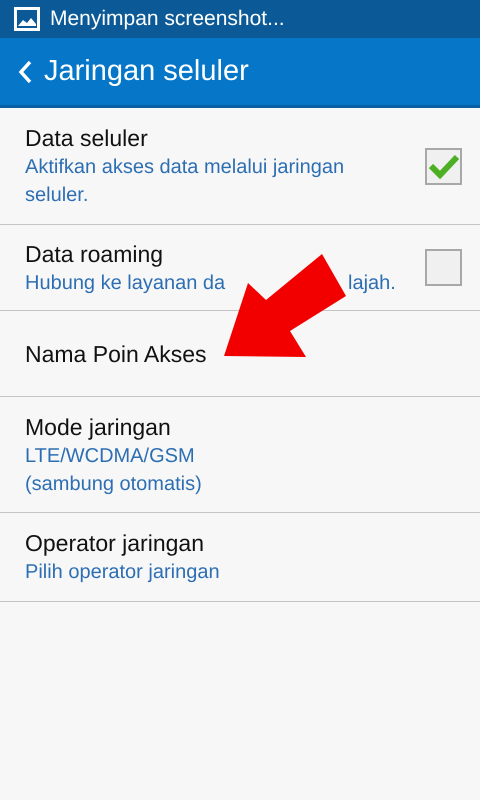 The height and width of the screenshot is (800, 480). I want to click on setting-summary: Aktifkan akses data melalui jaringan seluler., so click(185, 181).